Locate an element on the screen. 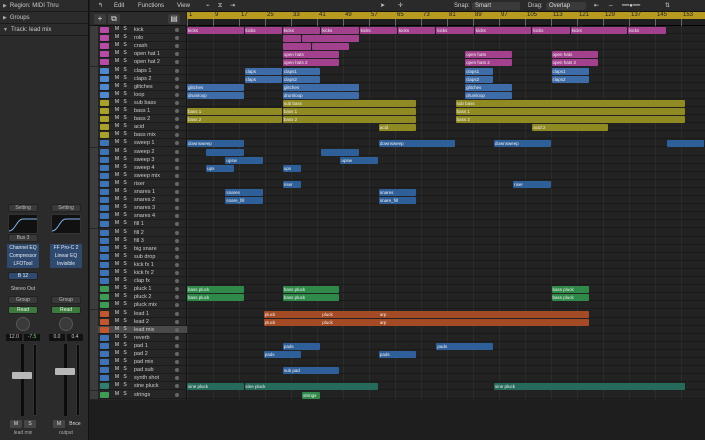 This screenshot has height=440, width=705. region: arp is located at coordinates (483, 322).